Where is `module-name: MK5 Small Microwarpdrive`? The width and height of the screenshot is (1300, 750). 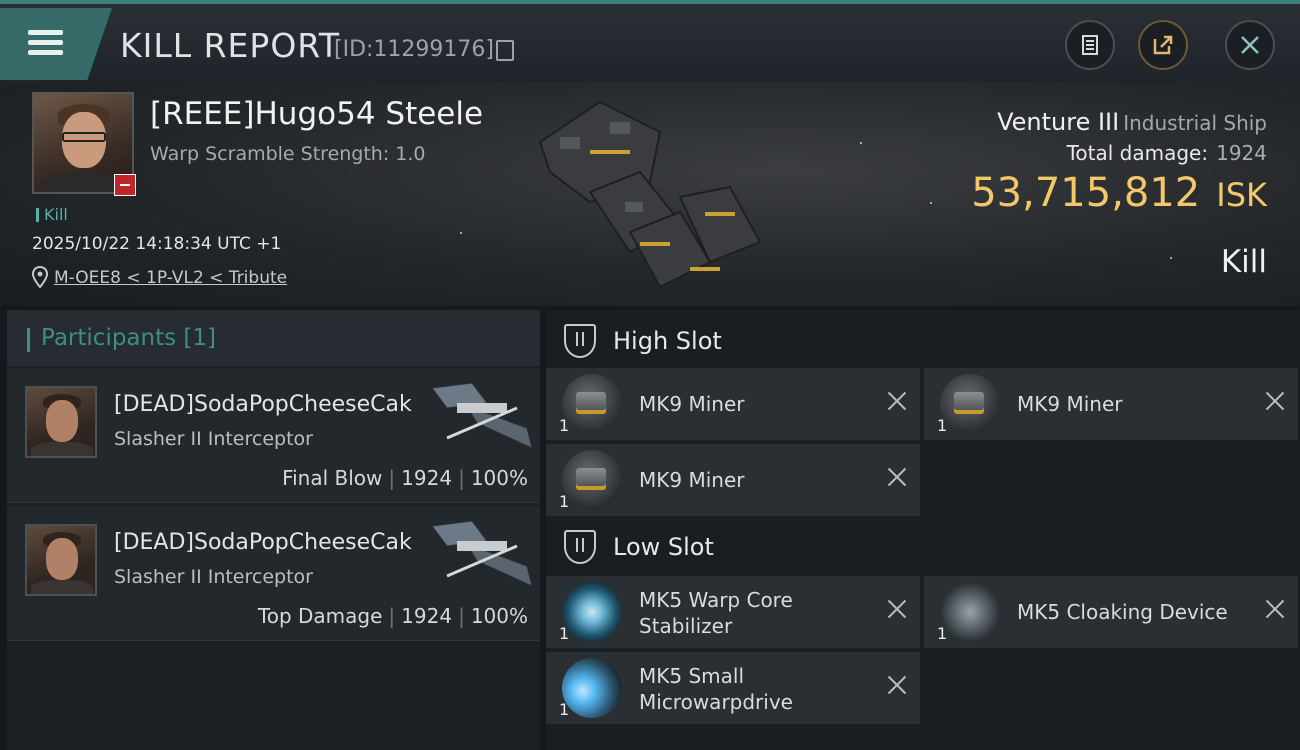
module-name: MK5 Small Microwarpdrive is located at coordinates (716, 689).